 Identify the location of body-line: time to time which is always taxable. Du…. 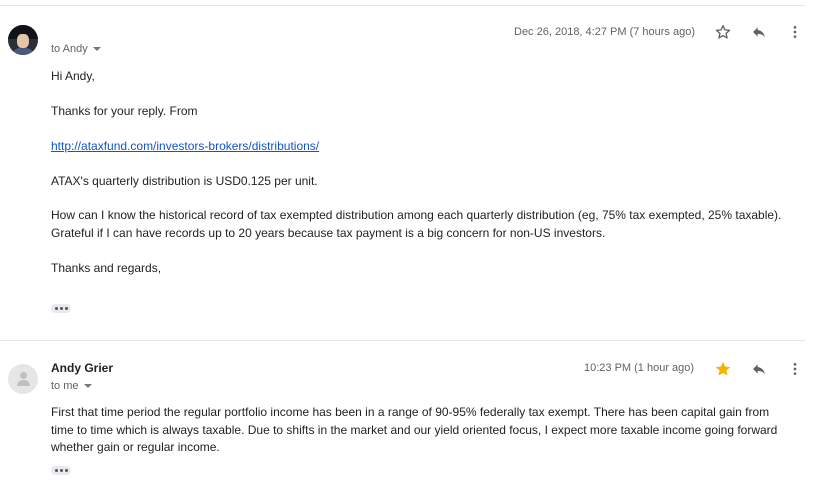
(414, 430).